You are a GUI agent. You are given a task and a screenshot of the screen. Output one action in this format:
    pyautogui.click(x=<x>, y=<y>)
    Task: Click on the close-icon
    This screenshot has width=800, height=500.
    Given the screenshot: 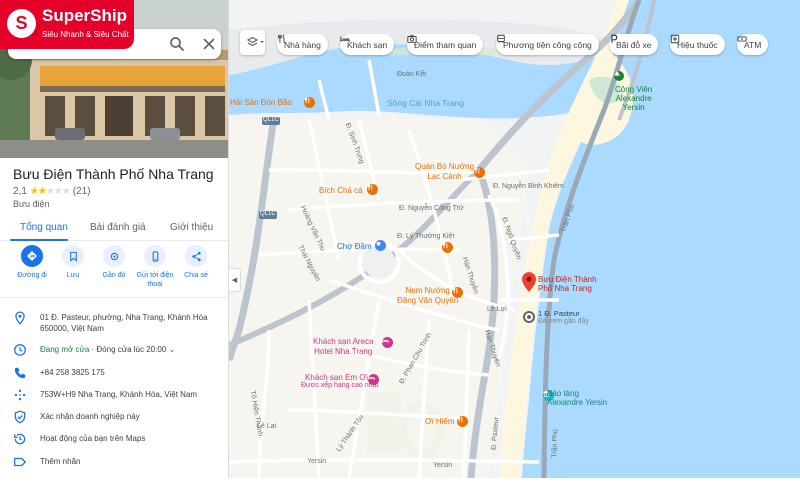 What is the action you would take?
    pyautogui.click(x=209, y=44)
    